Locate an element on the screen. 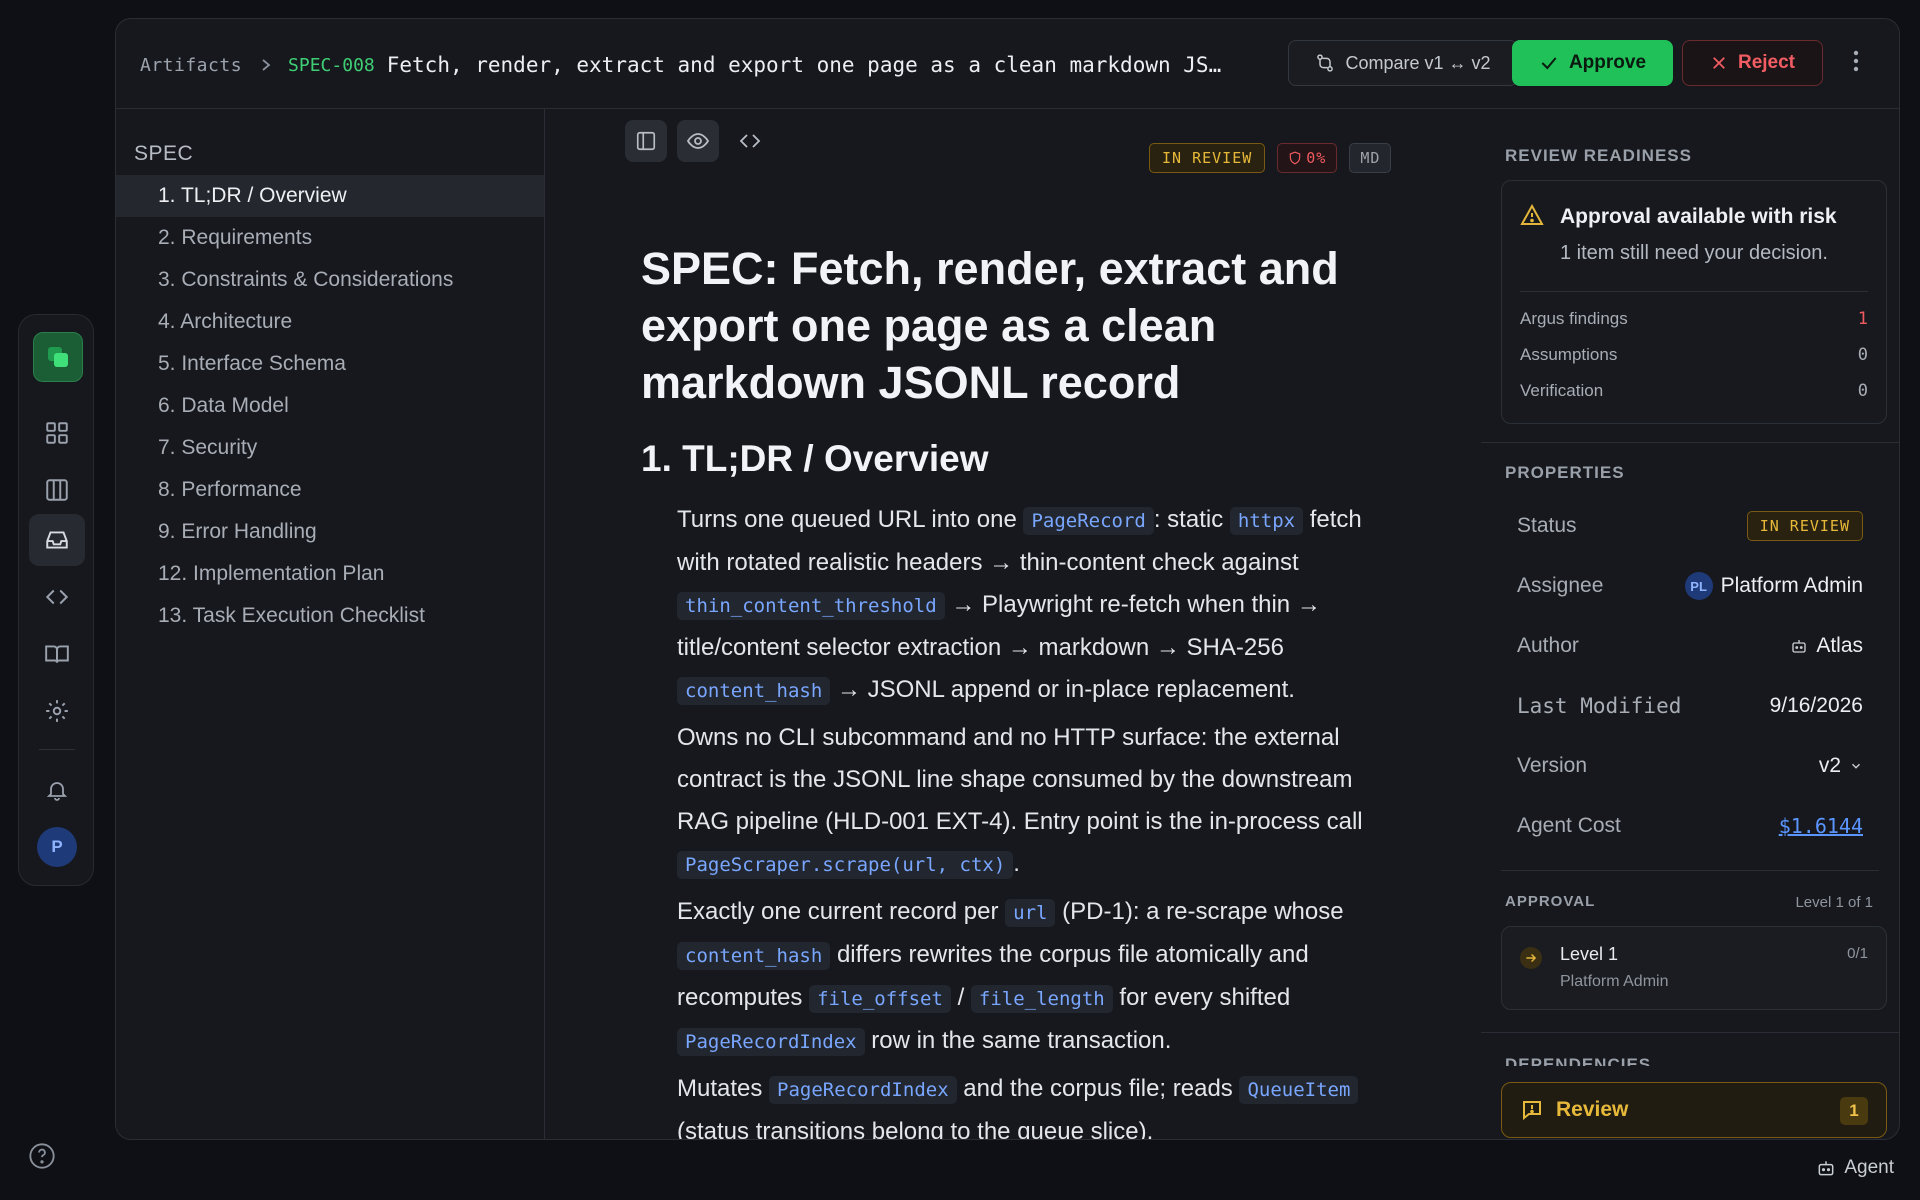 This screenshot has width=1920, height=1200. notifications-button is located at coordinates (57, 790).